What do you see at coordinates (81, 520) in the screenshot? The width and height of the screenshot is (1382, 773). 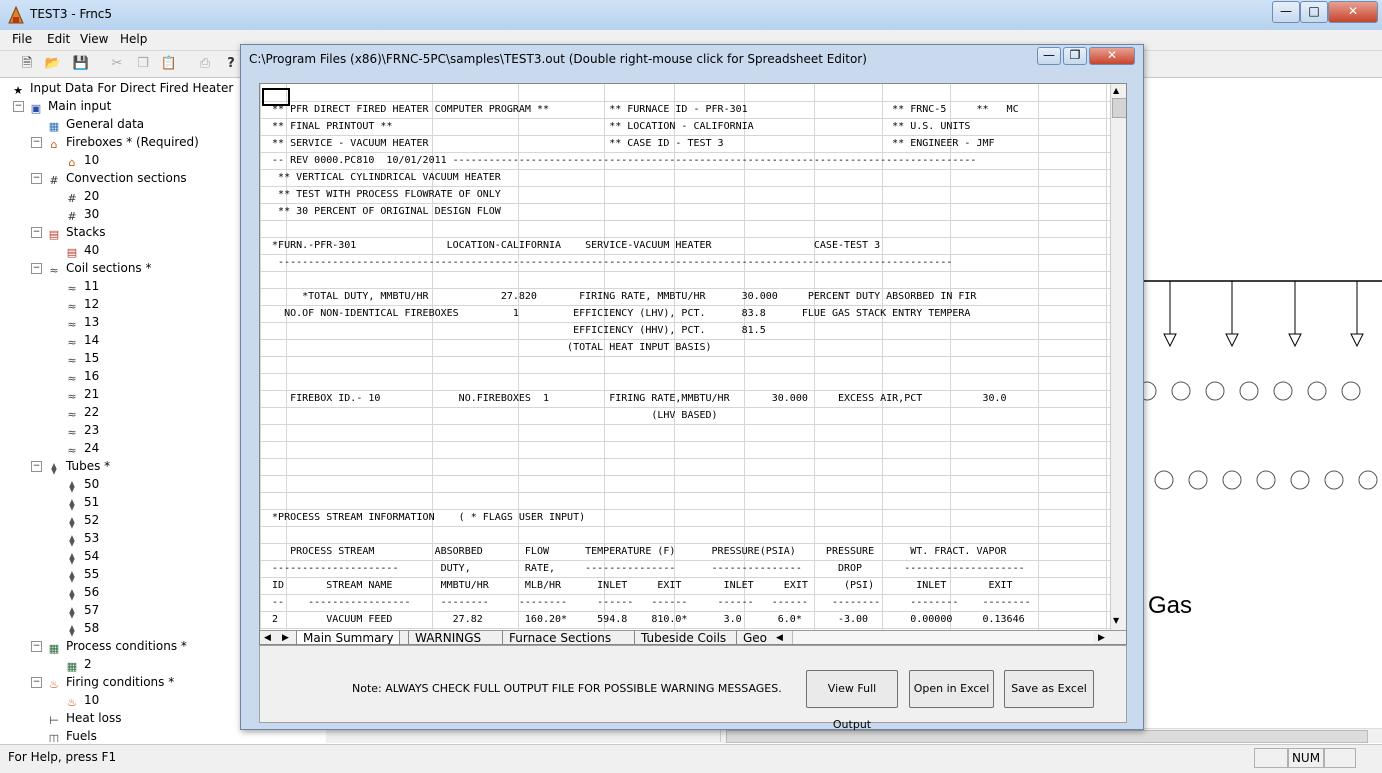 I see `tree-node: ⧫ 52` at bounding box center [81, 520].